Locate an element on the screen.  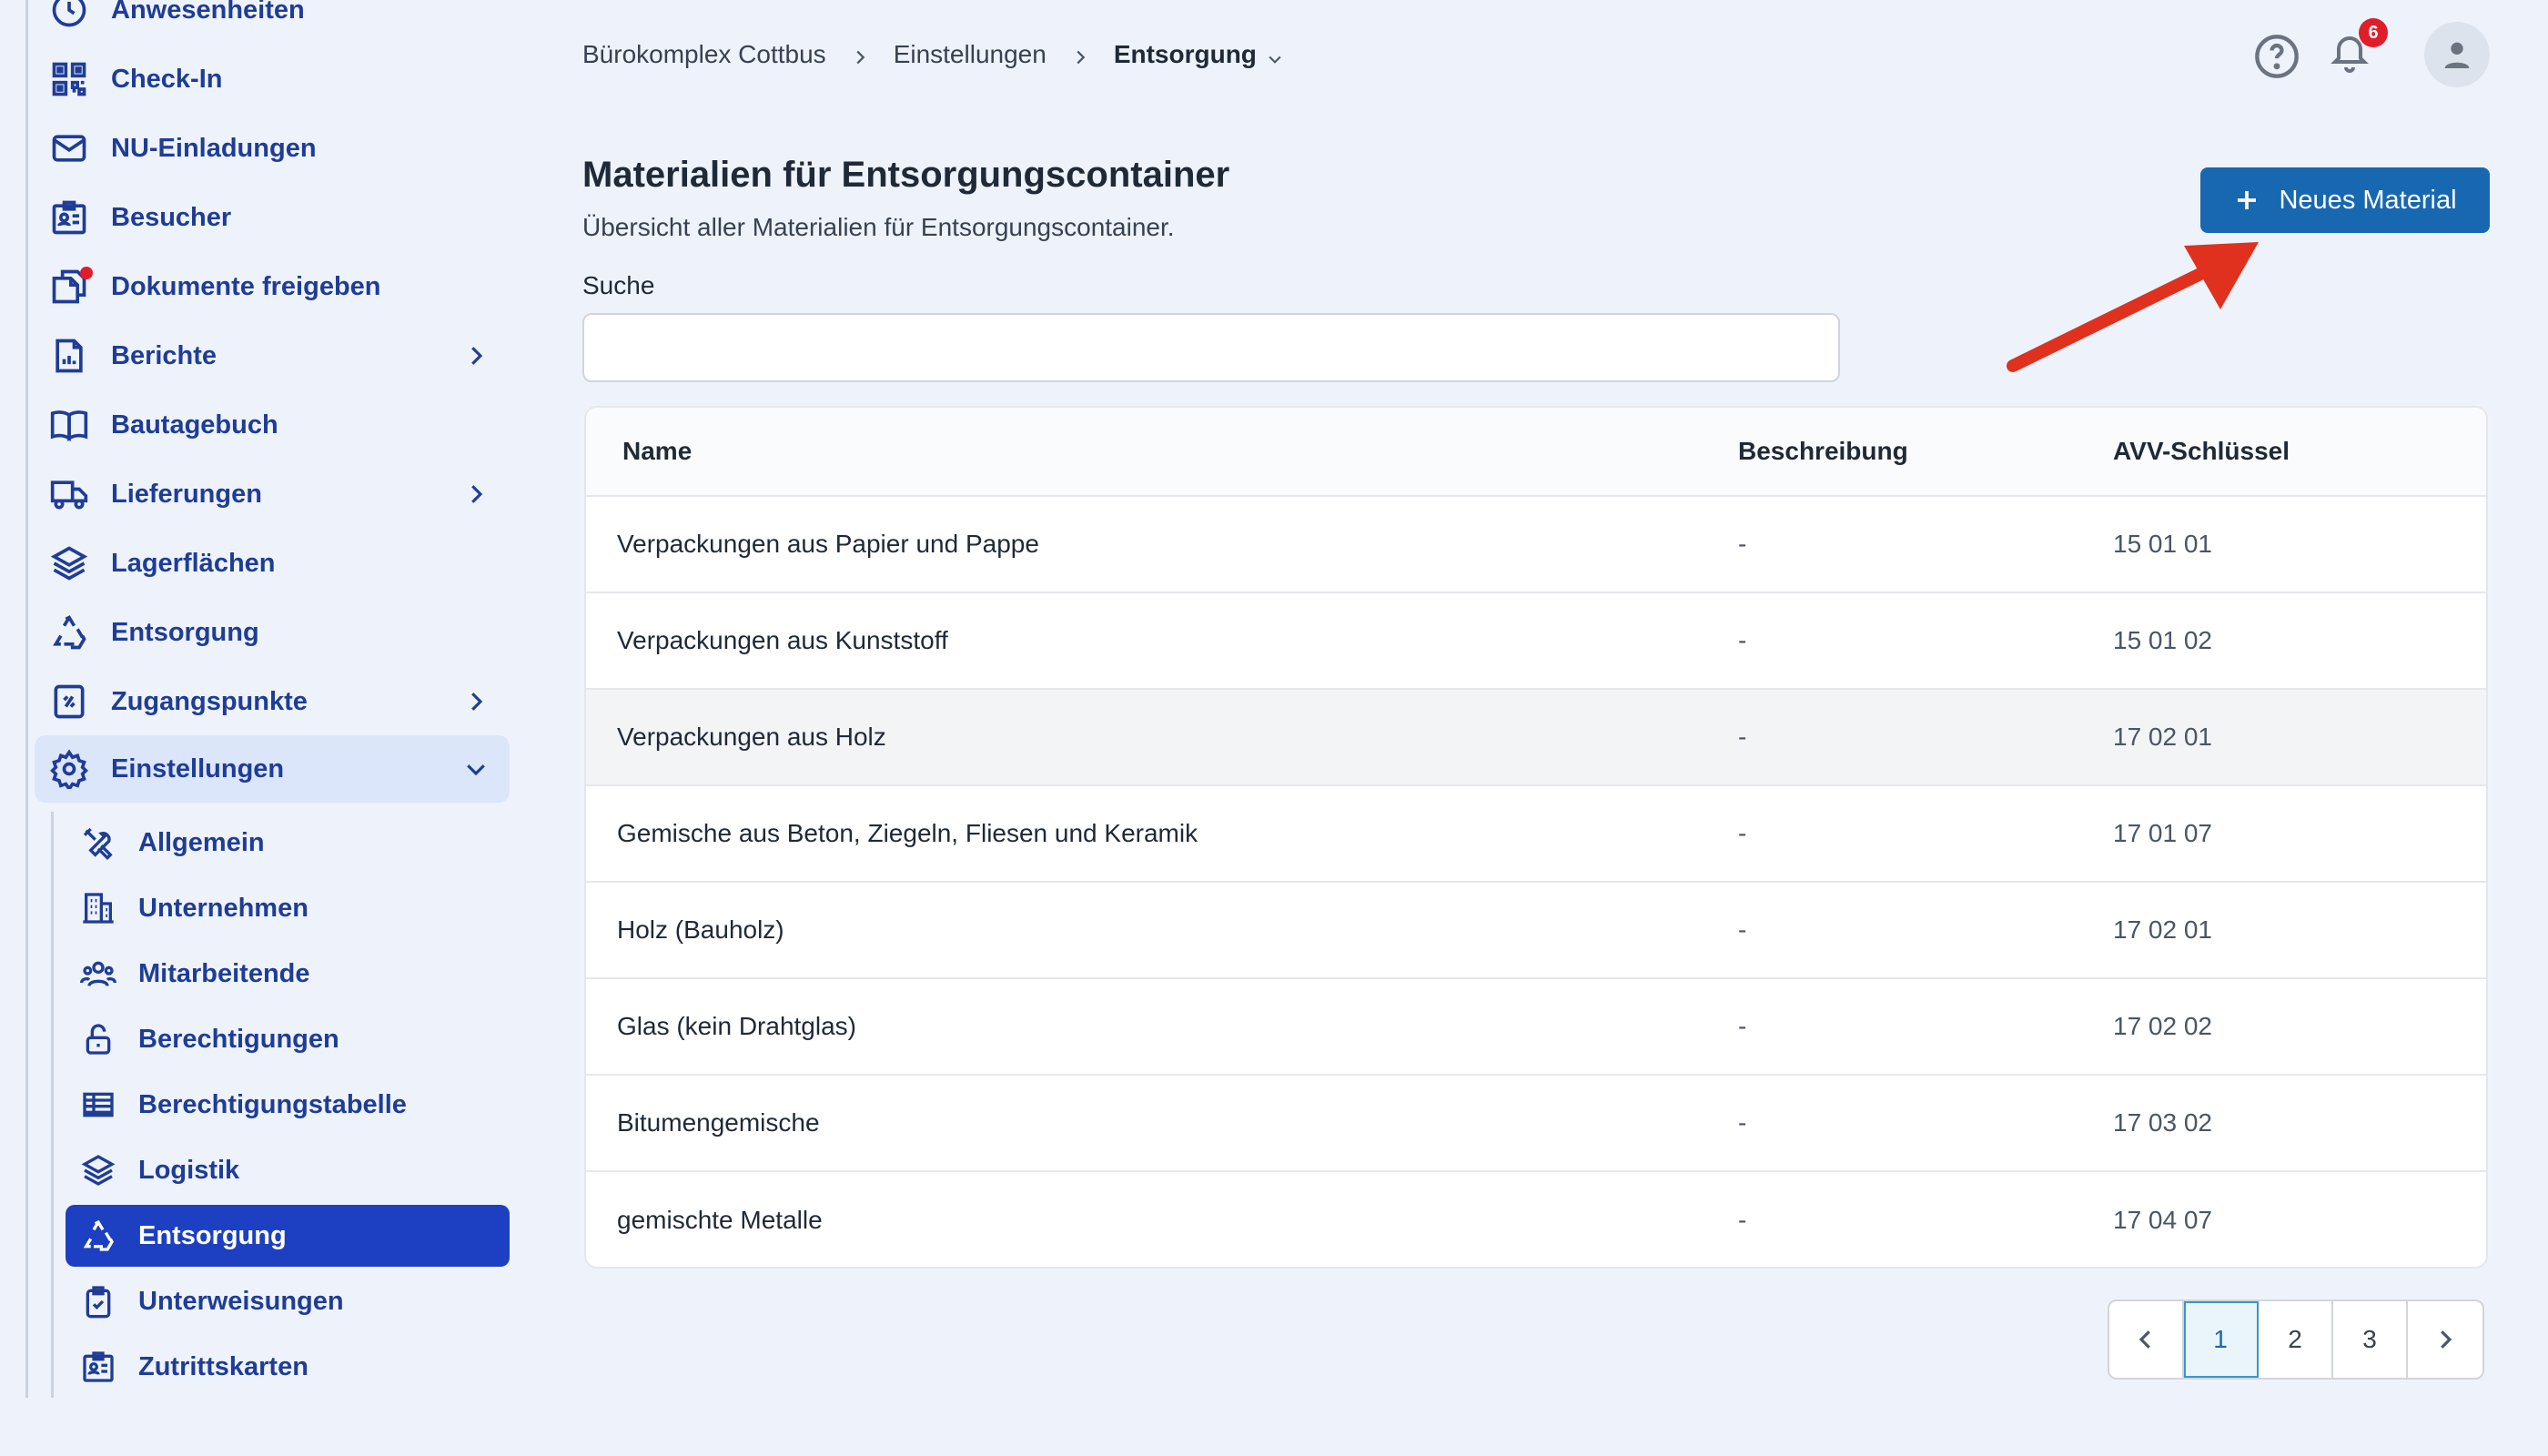
avatar is located at coordinates (2457, 55).